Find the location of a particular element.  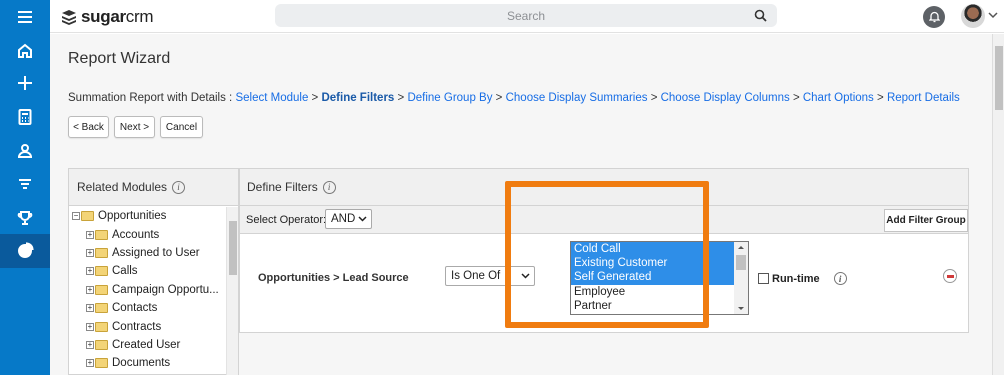

scroll-down-icon is located at coordinates (741, 309).